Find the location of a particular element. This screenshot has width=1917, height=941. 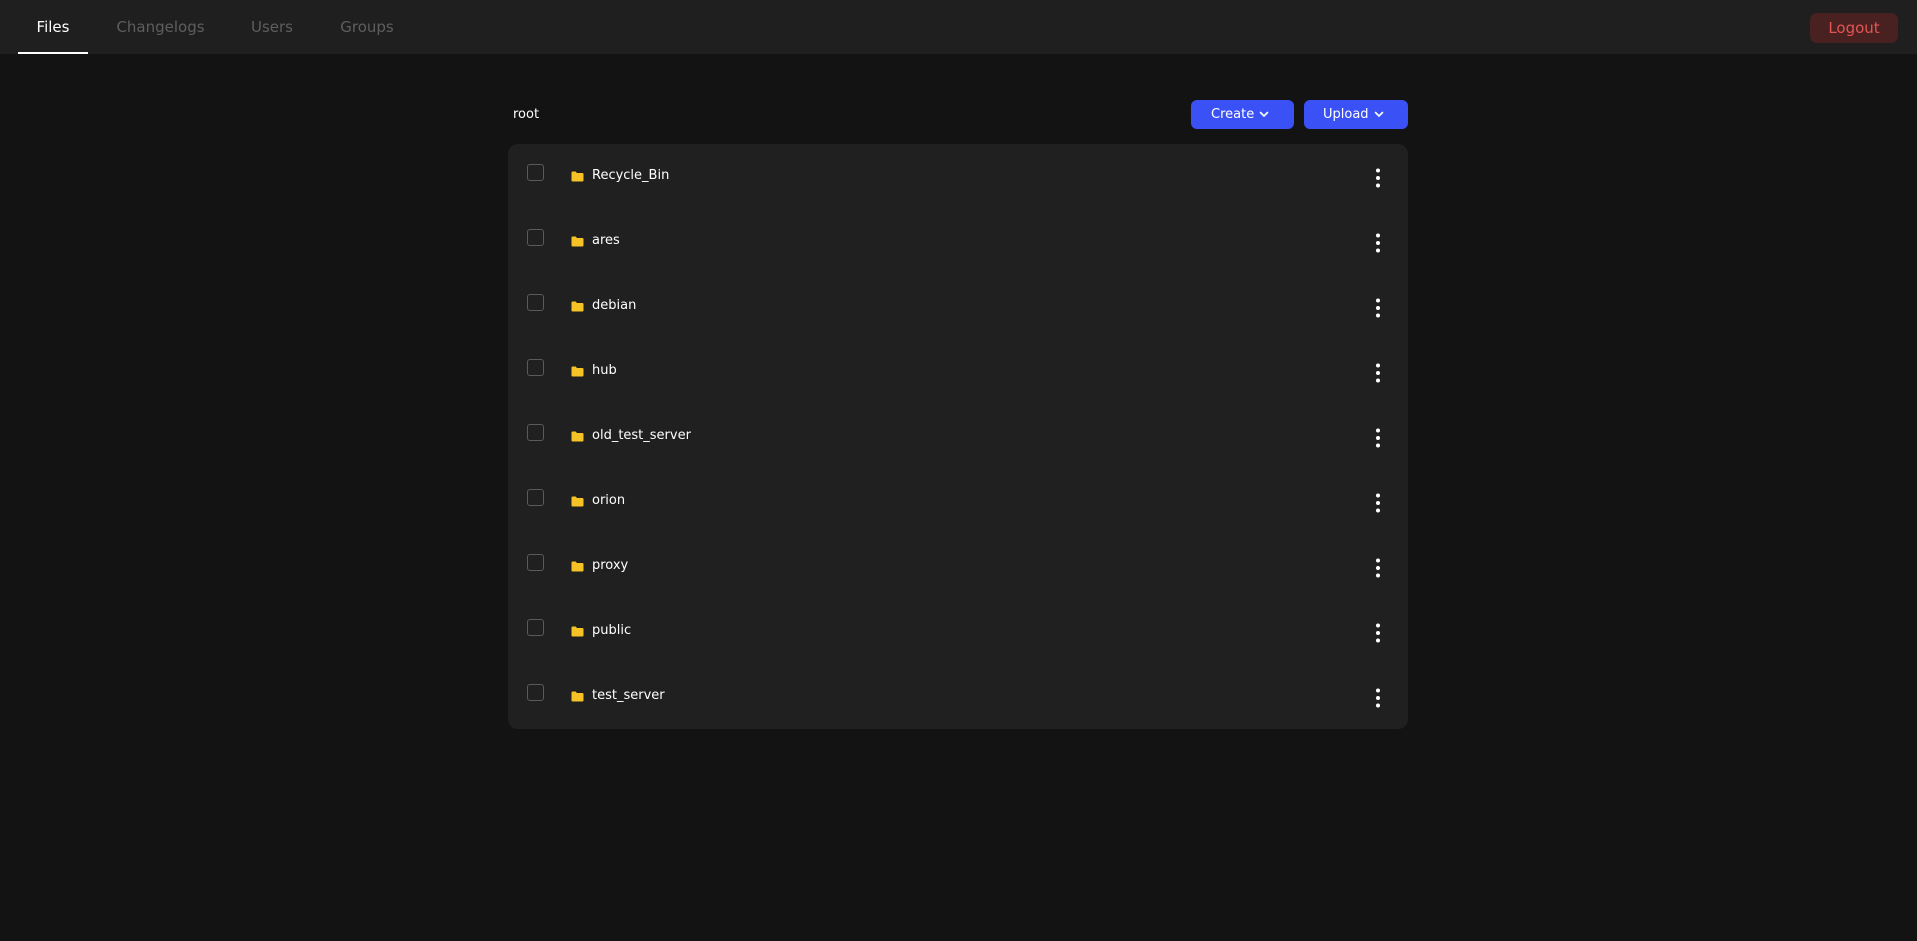

file-name: debian is located at coordinates (614, 306).